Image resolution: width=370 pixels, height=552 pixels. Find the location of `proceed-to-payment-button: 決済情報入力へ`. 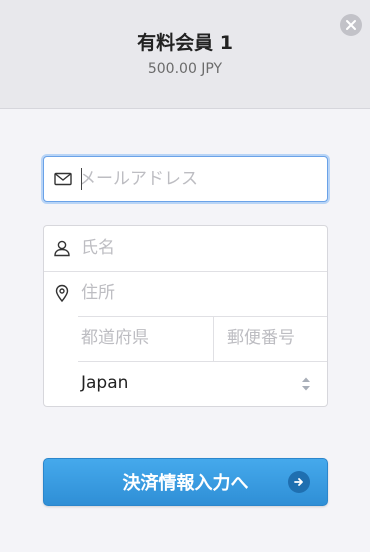

proceed-to-payment-button: 決済情報入力へ is located at coordinates (185, 482).